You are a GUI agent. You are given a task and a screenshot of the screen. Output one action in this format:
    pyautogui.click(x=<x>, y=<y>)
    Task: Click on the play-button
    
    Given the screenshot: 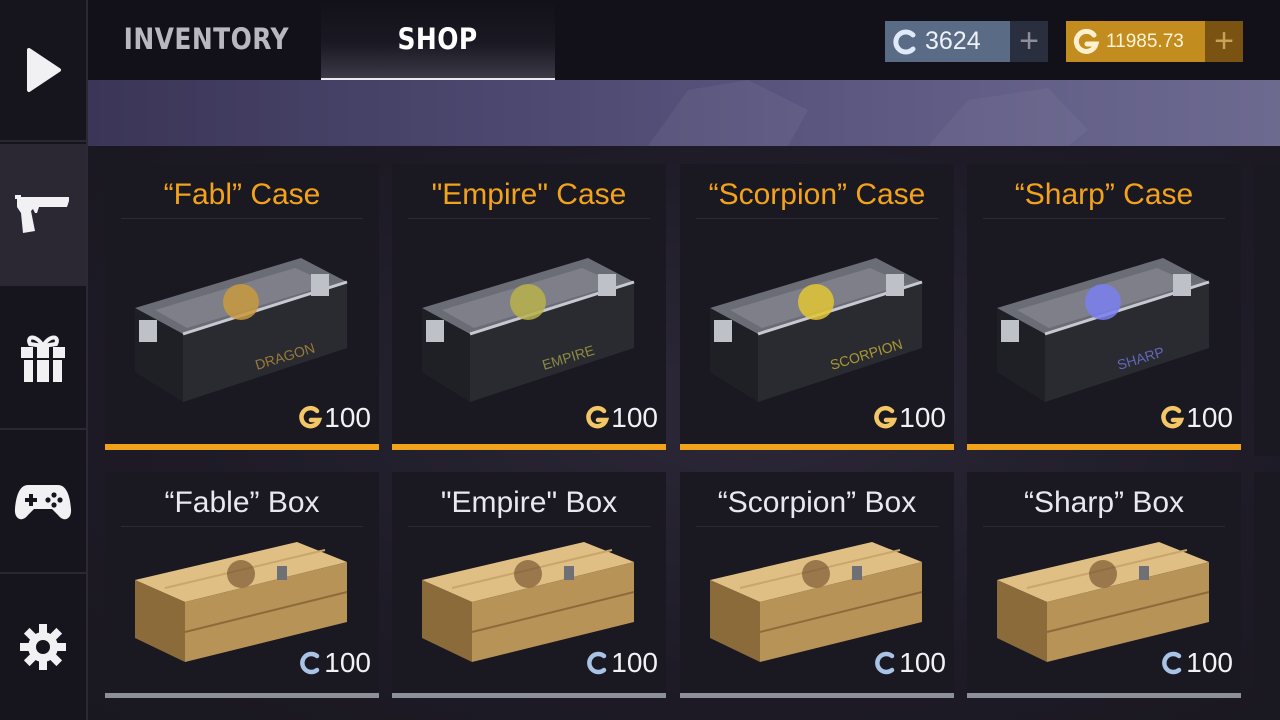 What is the action you would take?
    pyautogui.click(x=43, y=71)
    